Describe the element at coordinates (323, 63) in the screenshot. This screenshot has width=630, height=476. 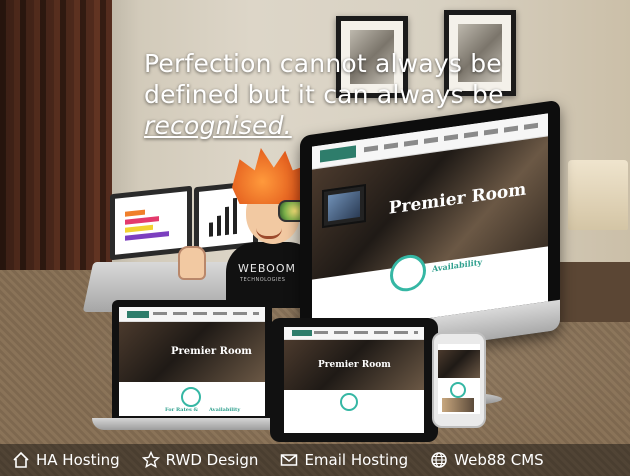
I see `headline-line-1: Perfection cannot always be` at that location.